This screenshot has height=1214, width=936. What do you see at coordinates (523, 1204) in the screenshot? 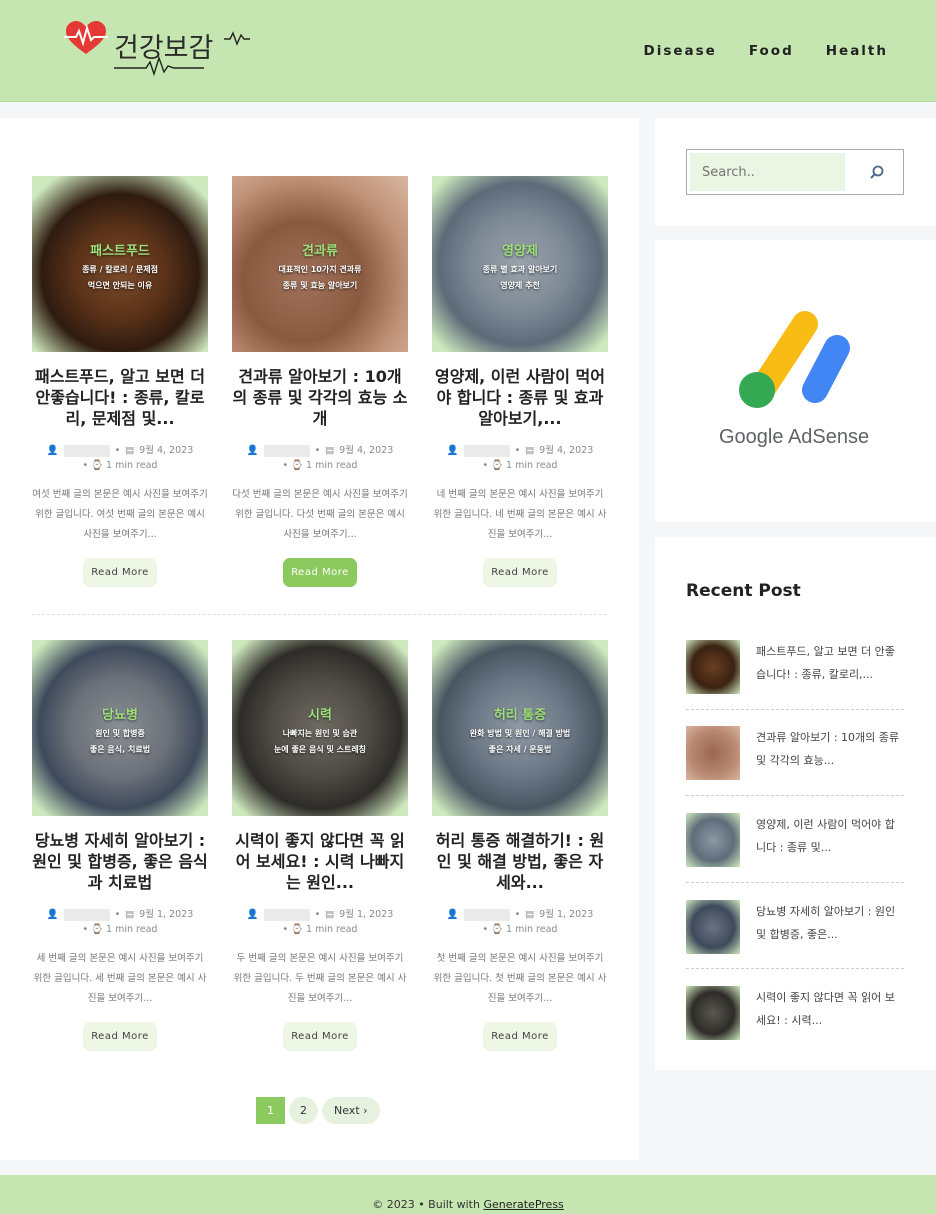
I see `generatepress-link: GeneratePress` at bounding box center [523, 1204].